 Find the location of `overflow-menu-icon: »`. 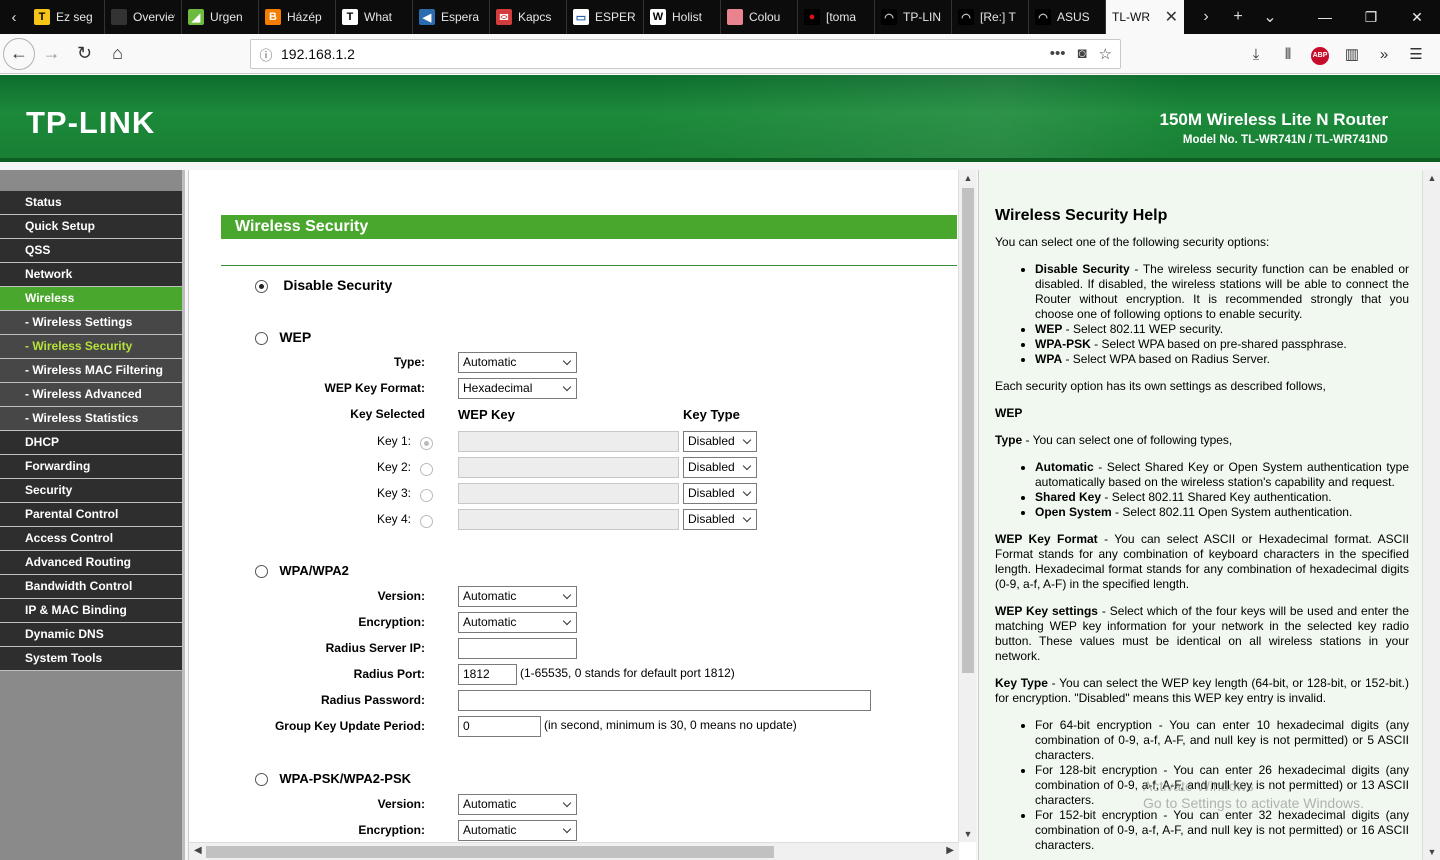

overflow-menu-icon: » is located at coordinates (1384, 54).